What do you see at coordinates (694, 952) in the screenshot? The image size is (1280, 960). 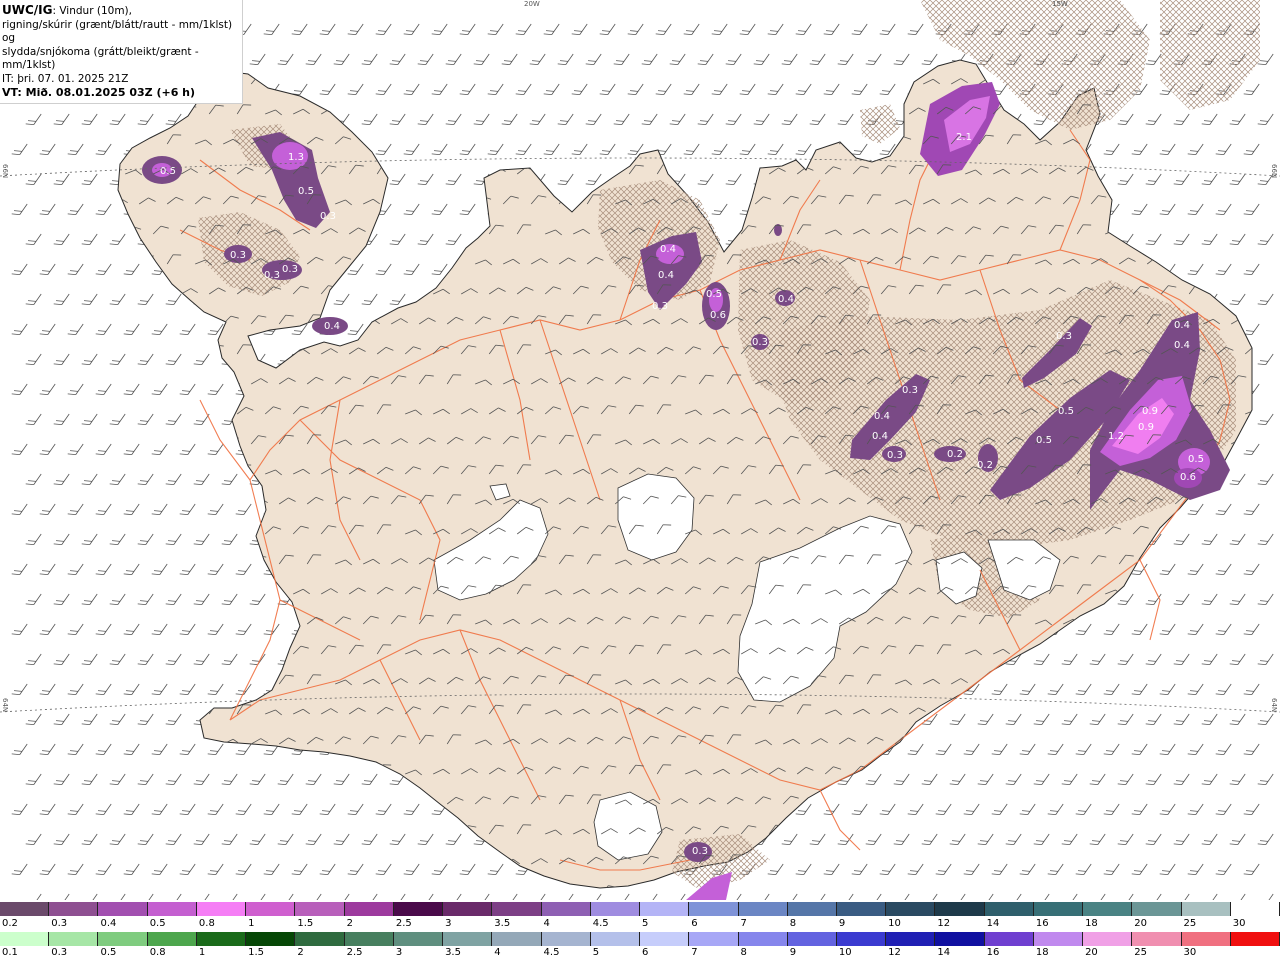 I see `legend-label: 7` at bounding box center [694, 952].